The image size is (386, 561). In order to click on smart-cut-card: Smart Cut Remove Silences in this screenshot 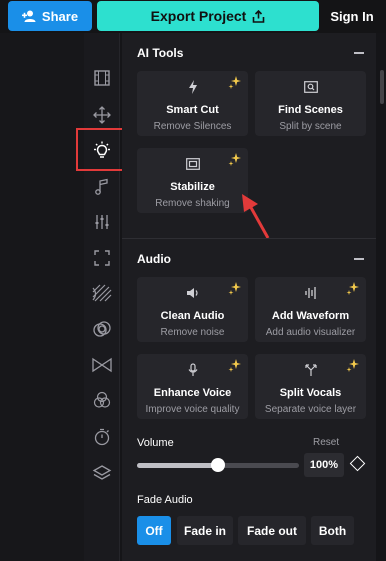, I will do `click(192, 103)`.